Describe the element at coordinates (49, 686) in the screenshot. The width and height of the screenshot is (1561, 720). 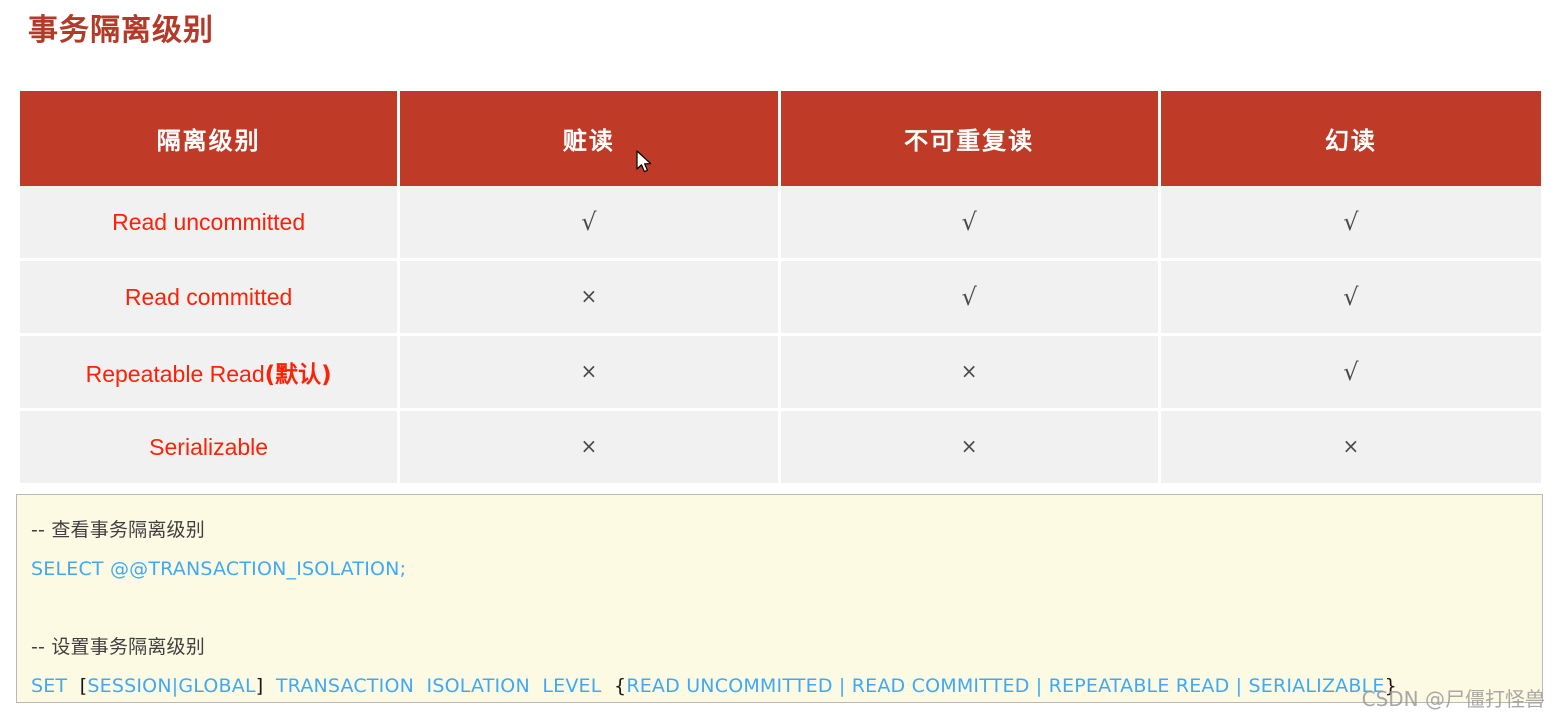
I see `sql-keyword-set: SET` at that location.